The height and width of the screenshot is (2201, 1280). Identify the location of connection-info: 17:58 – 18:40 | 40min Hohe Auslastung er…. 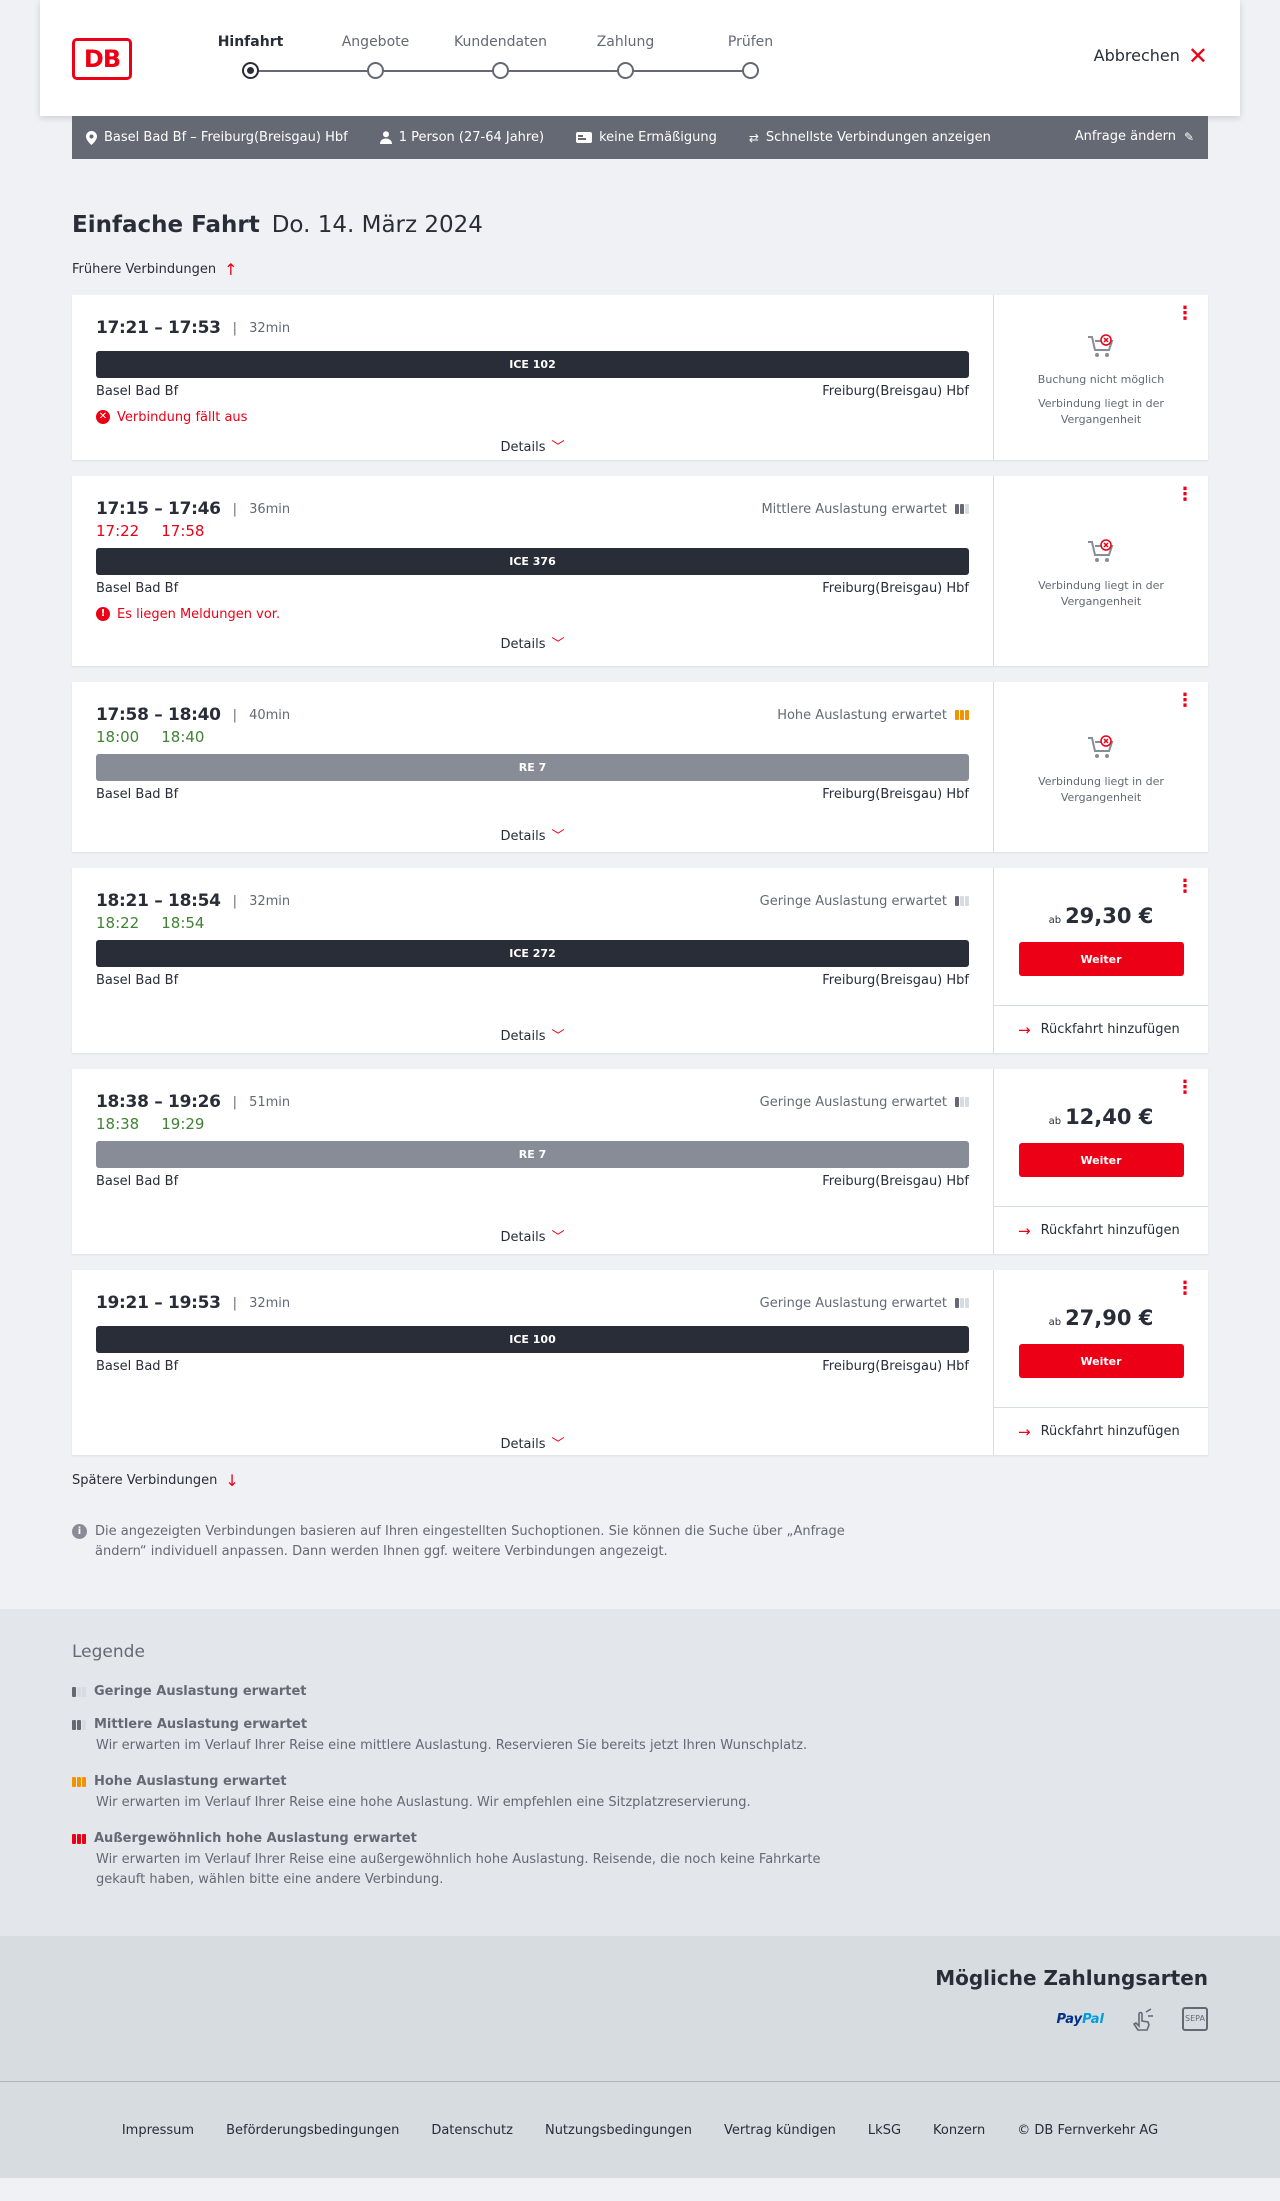
(533, 767).